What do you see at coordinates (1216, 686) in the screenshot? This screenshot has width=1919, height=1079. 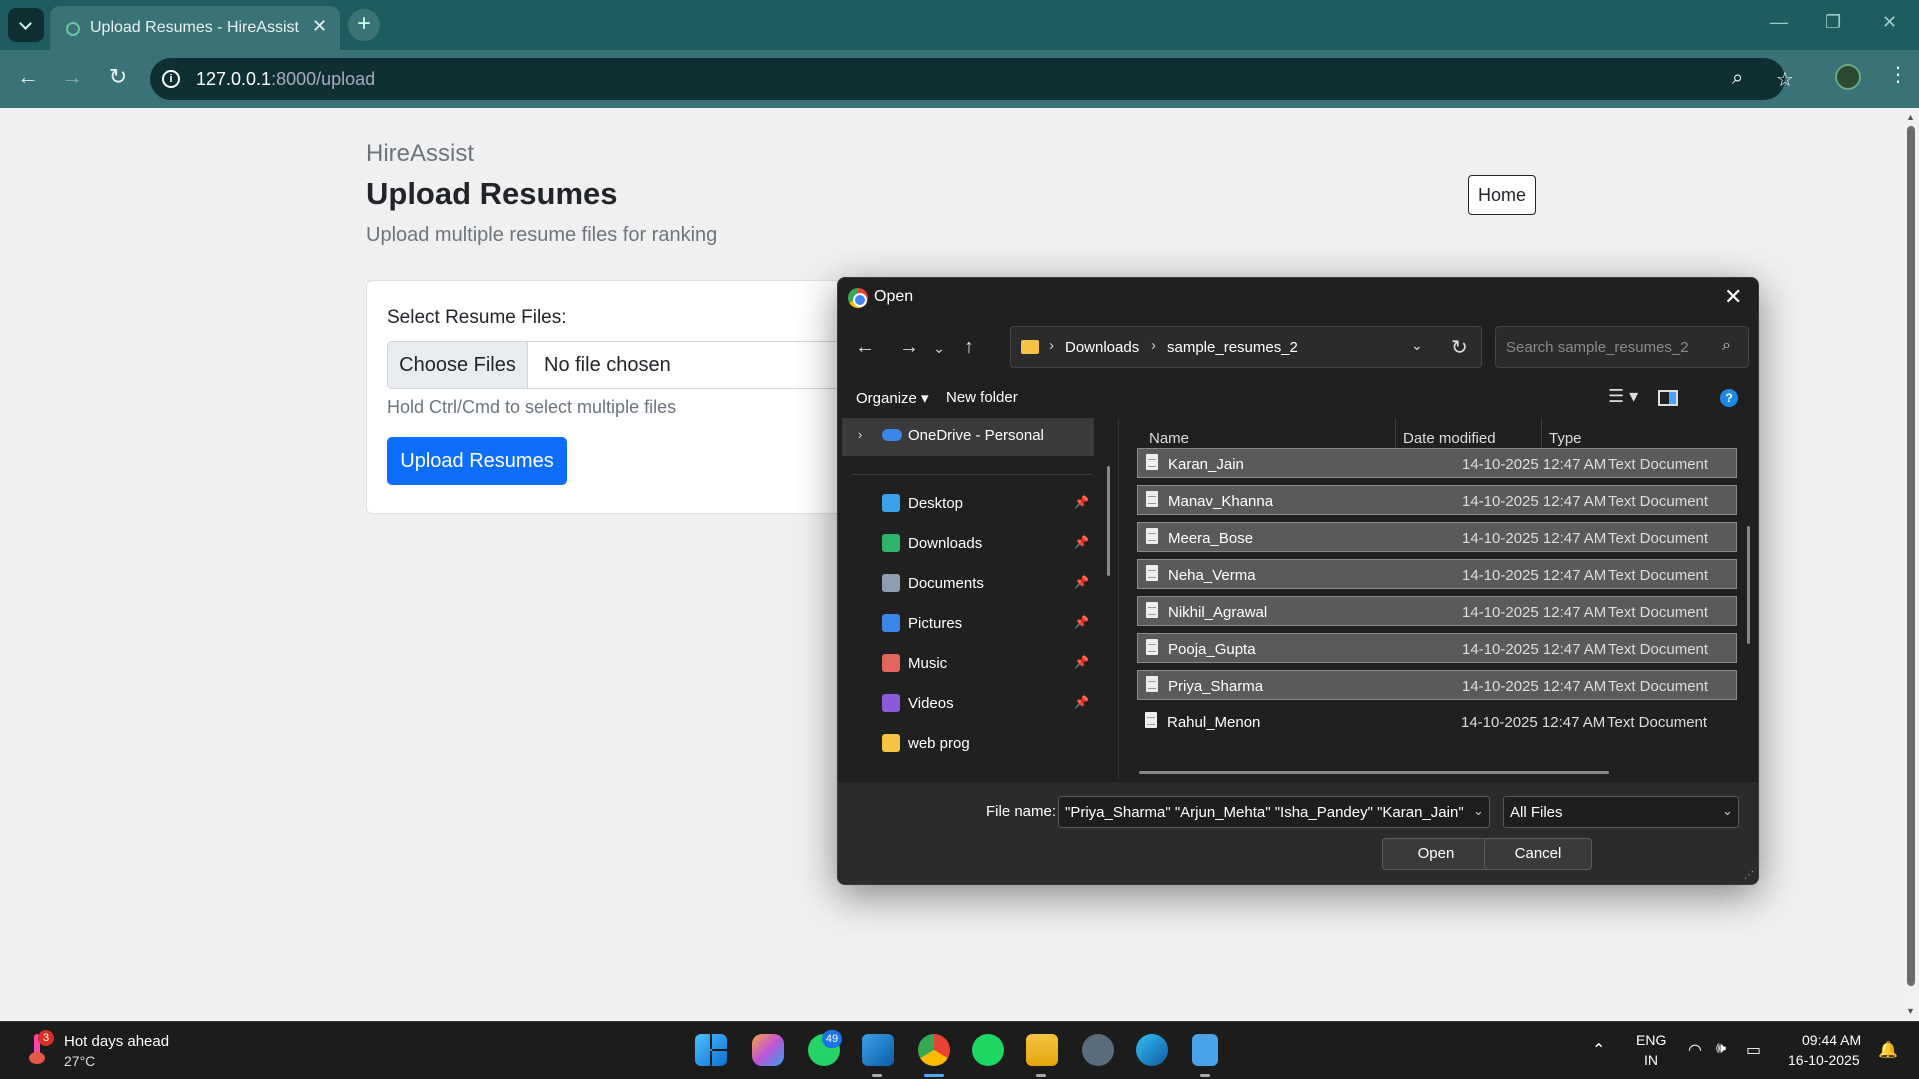 I see `file-name-cell: Priya_Sharma` at bounding box center [1216, 686].